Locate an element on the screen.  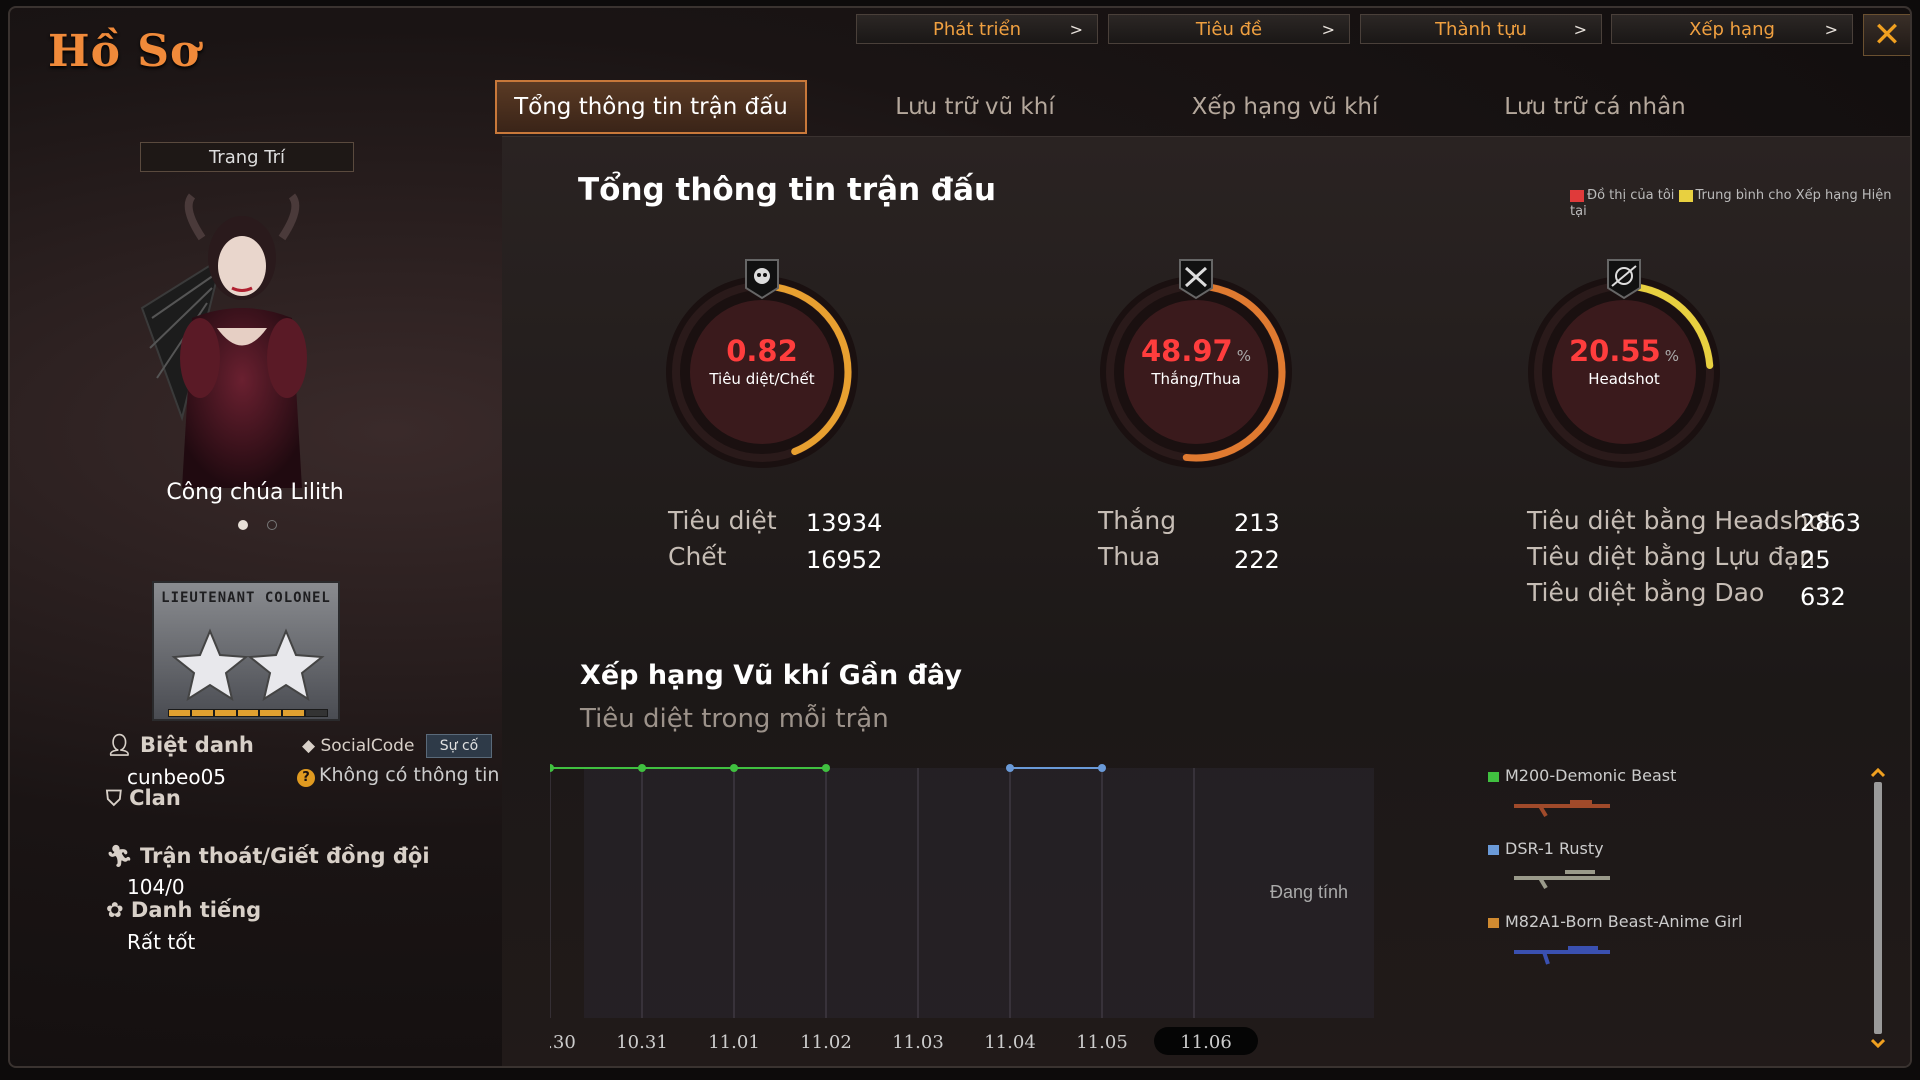
x-tick-label: 11.01 is located at coordinates (734, 1042).